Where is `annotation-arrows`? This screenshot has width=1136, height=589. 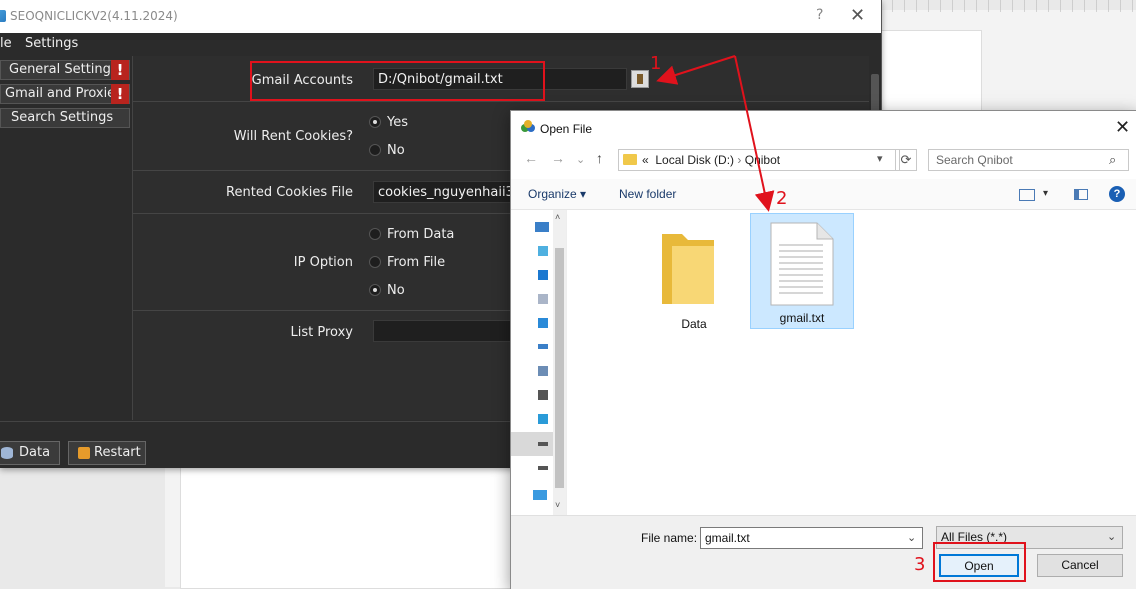 annotation-arrows is located at coordinates (715, 133).